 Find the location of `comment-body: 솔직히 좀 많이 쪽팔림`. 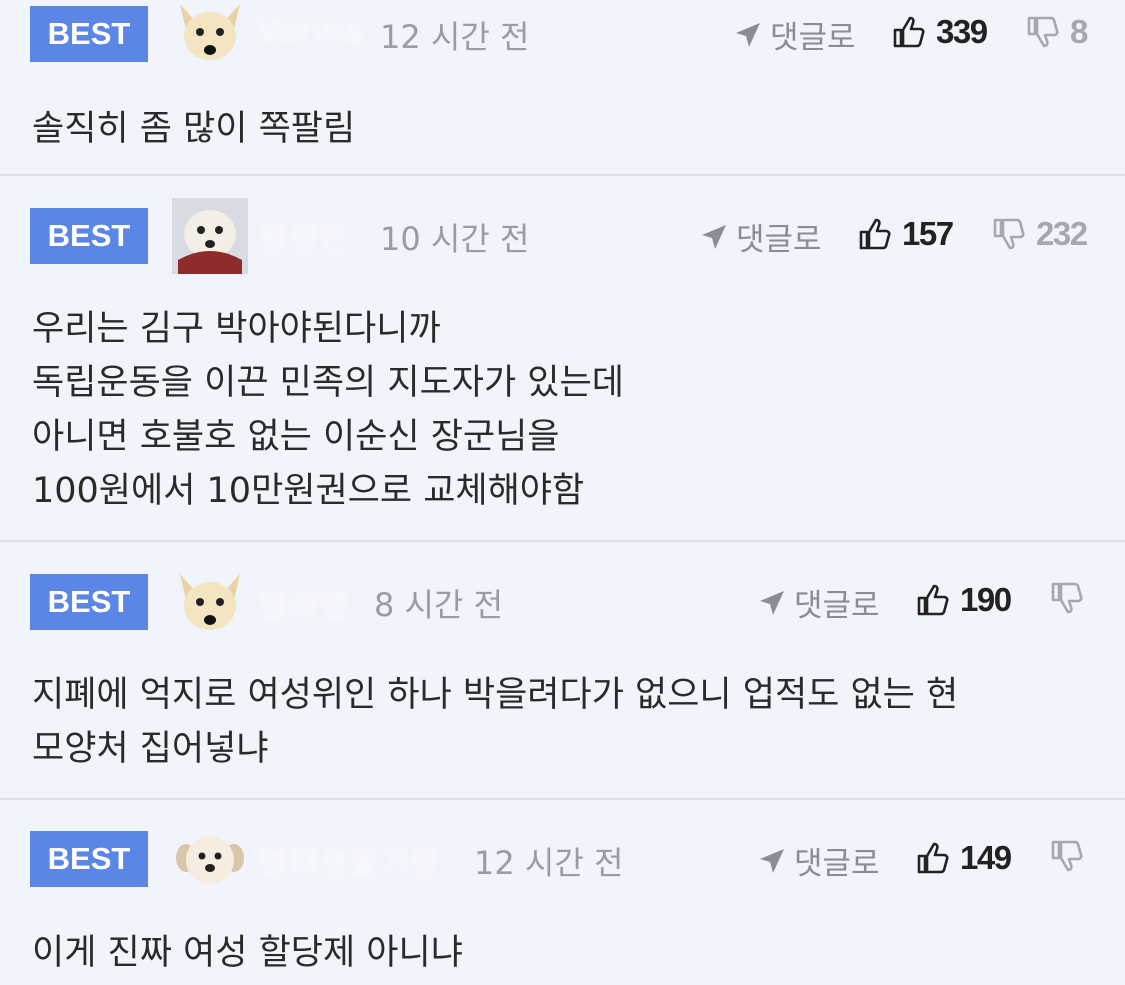

comment-body: 솔직히 좀 많이 쪽팔림 is located at coordinates (194, 129).